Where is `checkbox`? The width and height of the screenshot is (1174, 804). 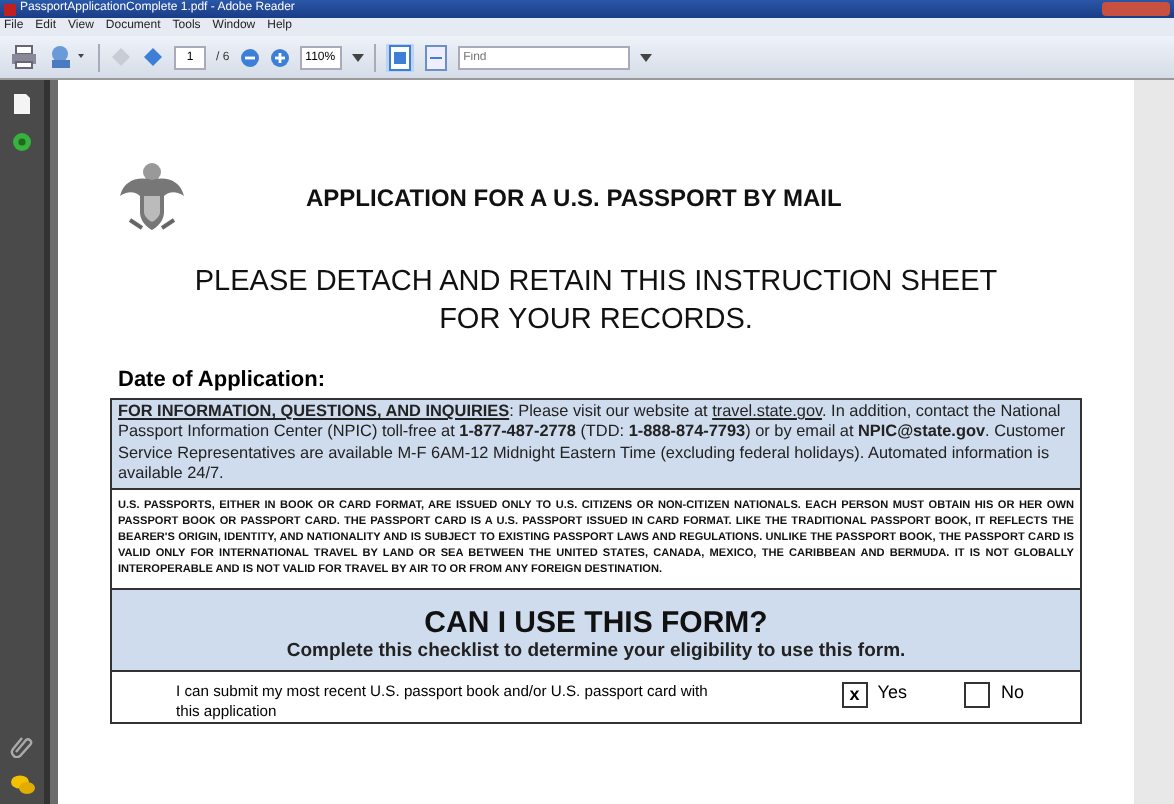 checkbox is located at coordinates (977, 694).